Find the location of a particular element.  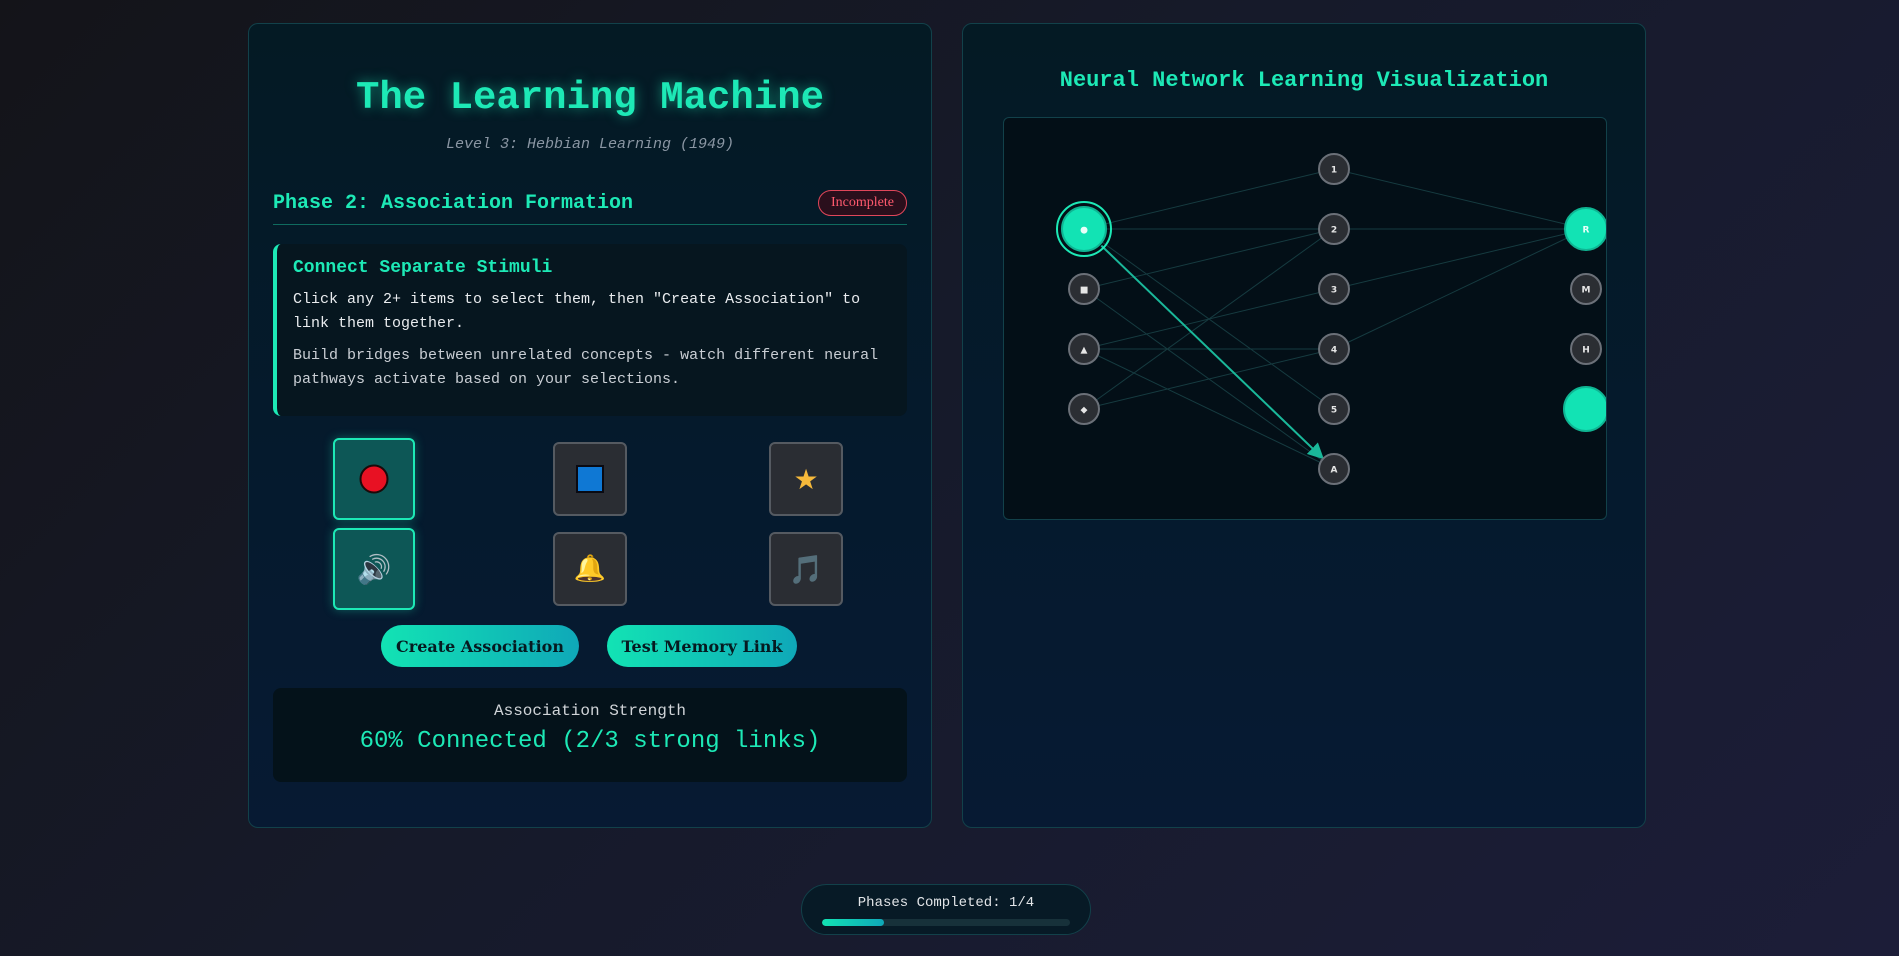

stimulus-star: ★ is located at coordinates (806, 479).